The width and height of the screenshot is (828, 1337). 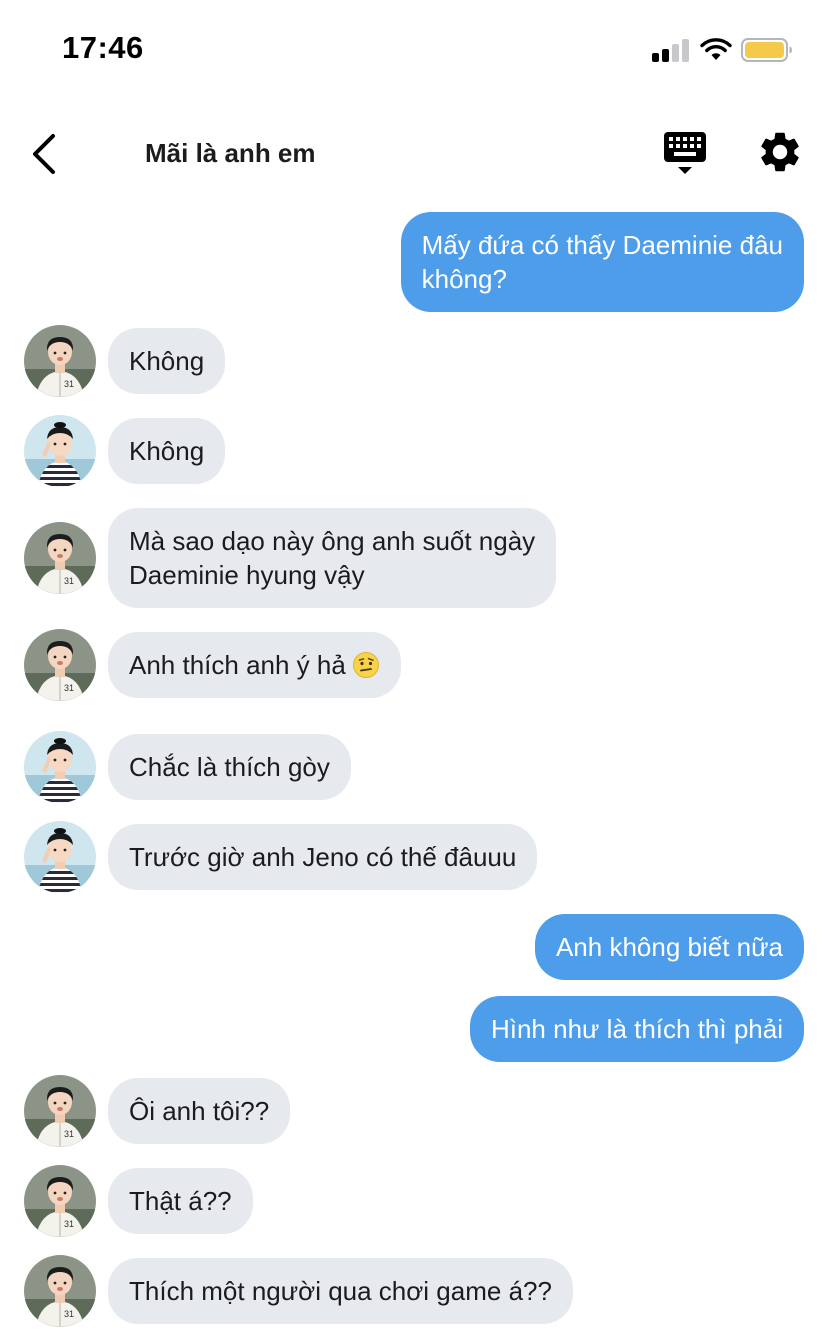 I want to click on battery-icon, so click(x=766, y=50).